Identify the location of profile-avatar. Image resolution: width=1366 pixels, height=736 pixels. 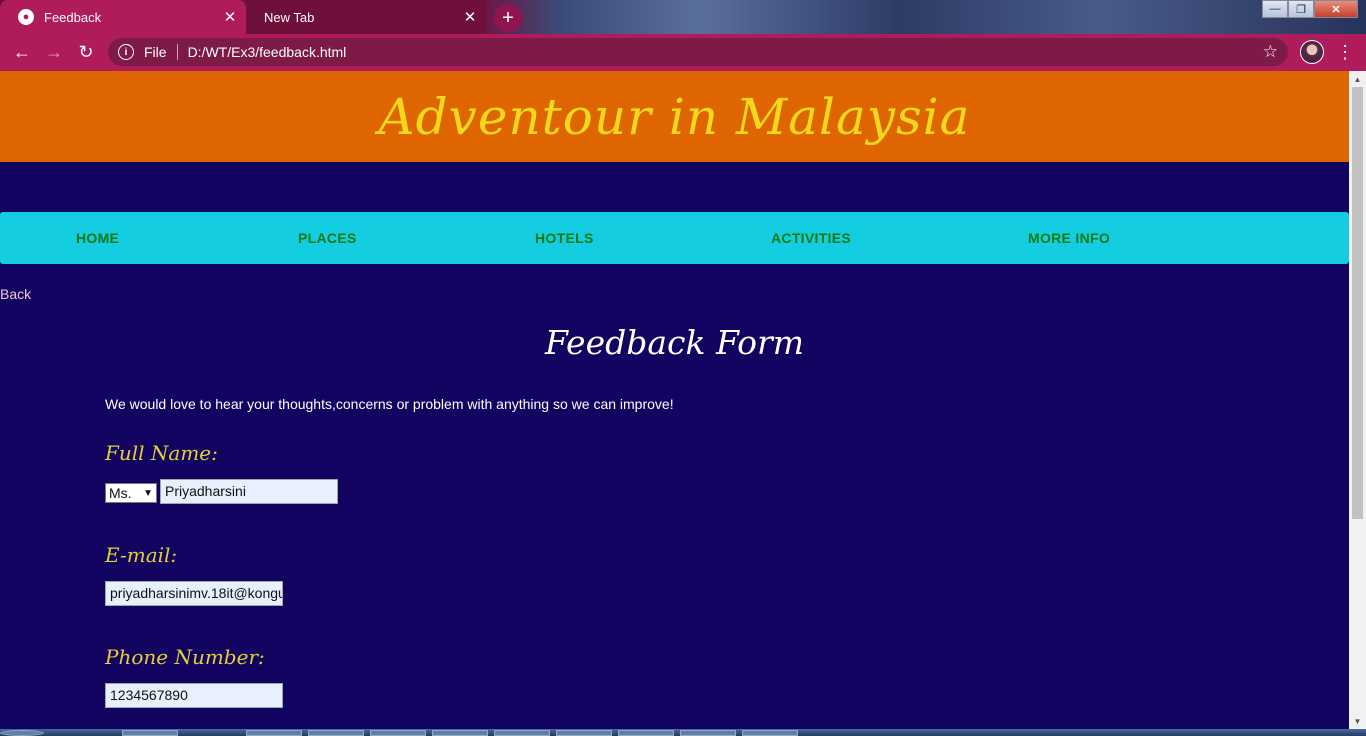
(1312, 52).